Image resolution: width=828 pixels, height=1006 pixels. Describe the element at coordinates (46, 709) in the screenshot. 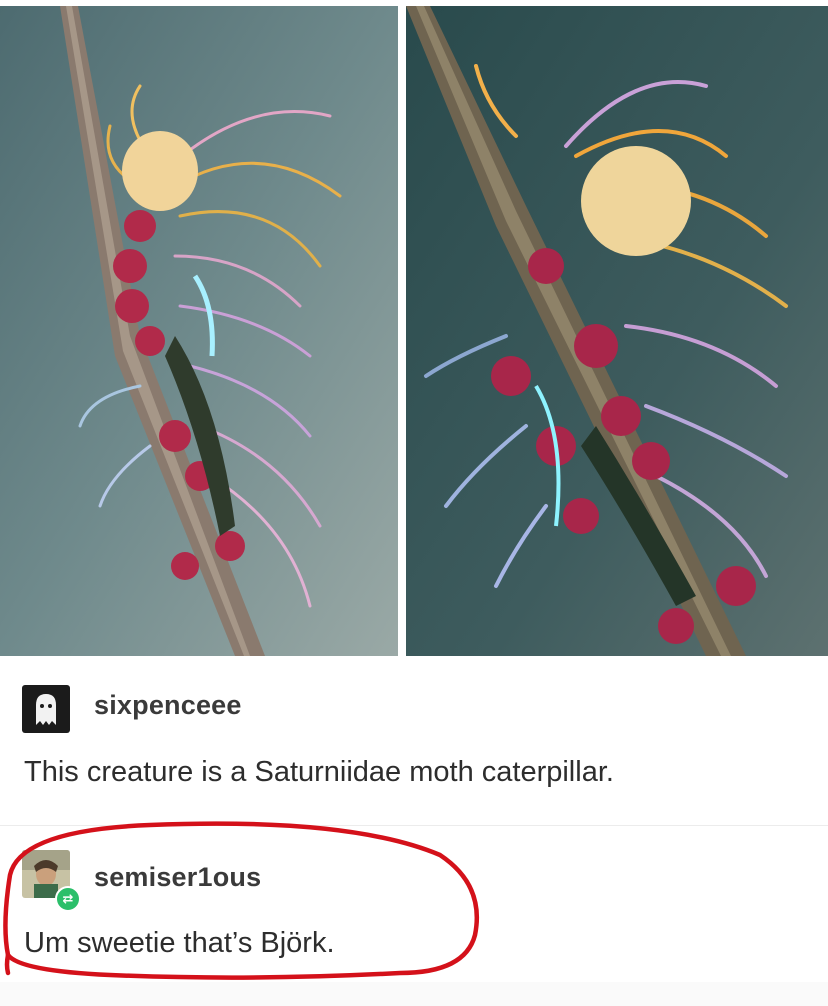

I see `ghost-icon` at that location.